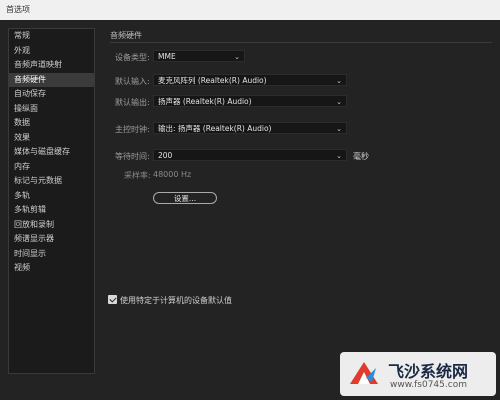 This screenshot has height=400, width=500. I want to click on default-input-label: 默认输入:, so click(132, 81).